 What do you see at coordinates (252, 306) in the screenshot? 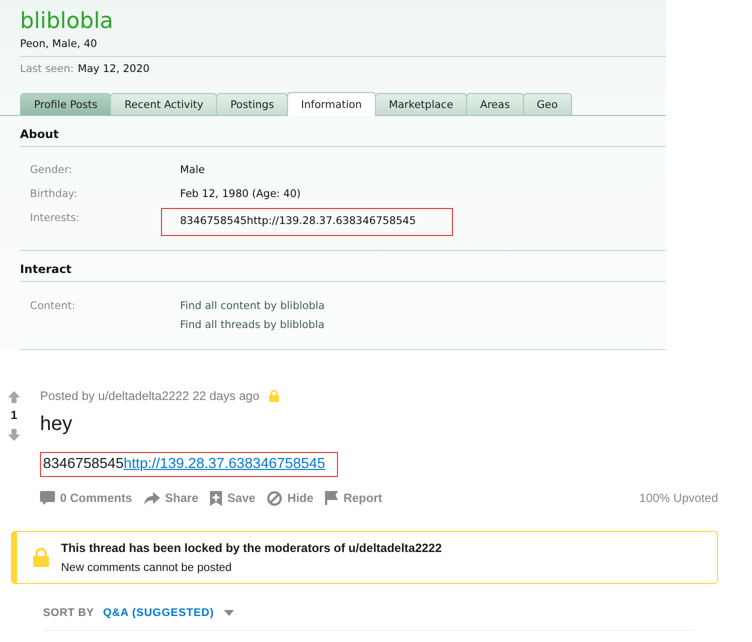
I see `content-link: Find all content by bliblobla` at bounding box center [252, 306].